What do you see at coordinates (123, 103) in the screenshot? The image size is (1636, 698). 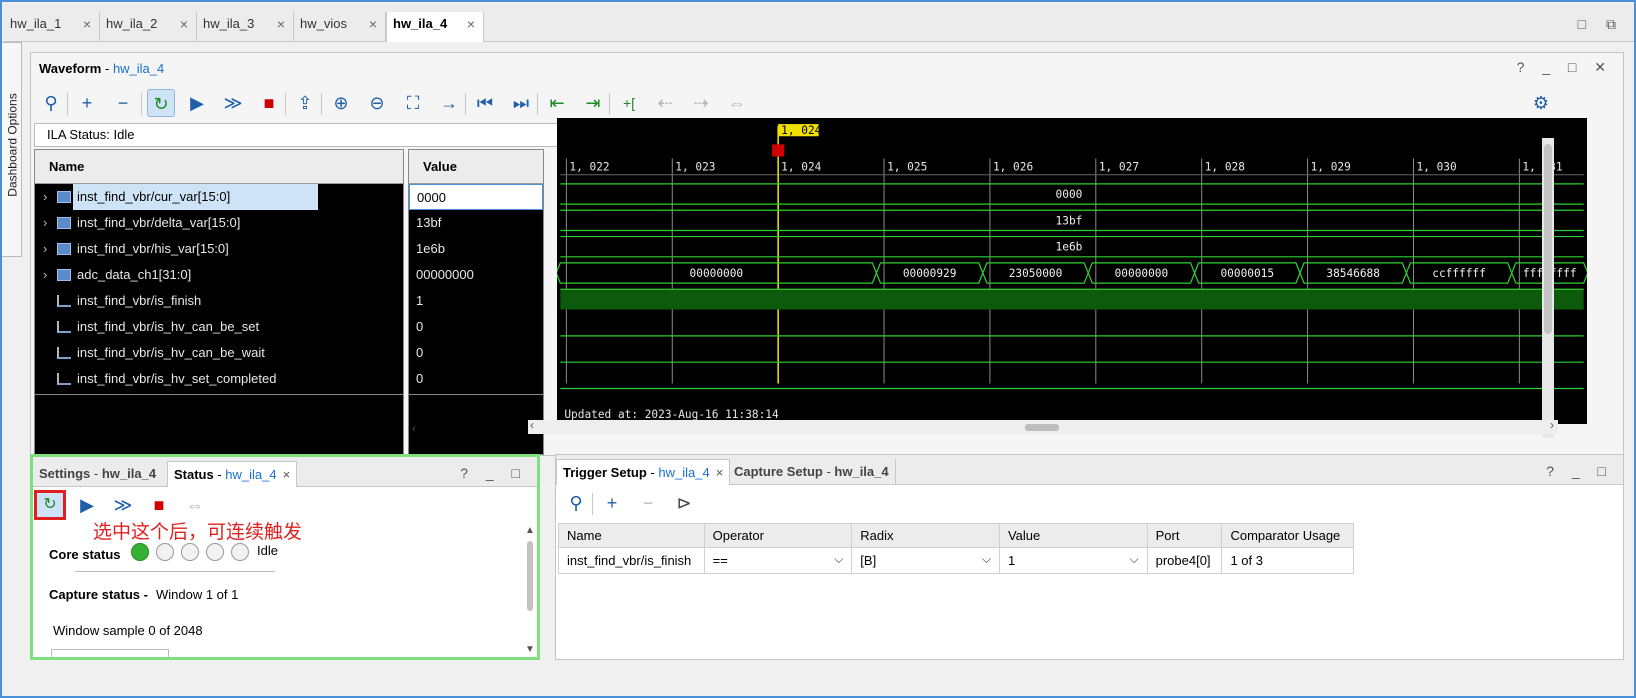 I see `remove-icon: −` at bounding box center [123, 103].